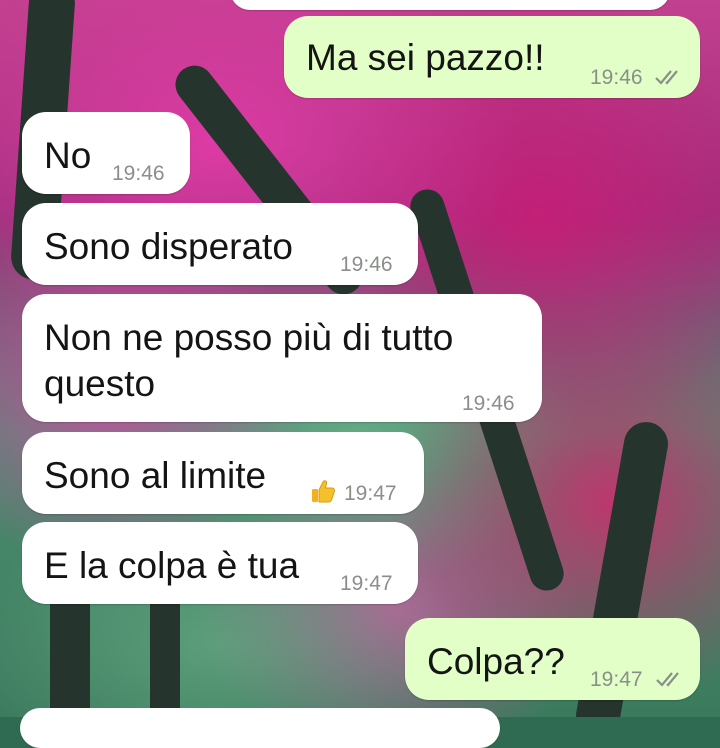 The width and height of the screenshot is (720, 748). I want to click on message-bubble-outgoing: Colpa?? 19:47, so click(552, 659).